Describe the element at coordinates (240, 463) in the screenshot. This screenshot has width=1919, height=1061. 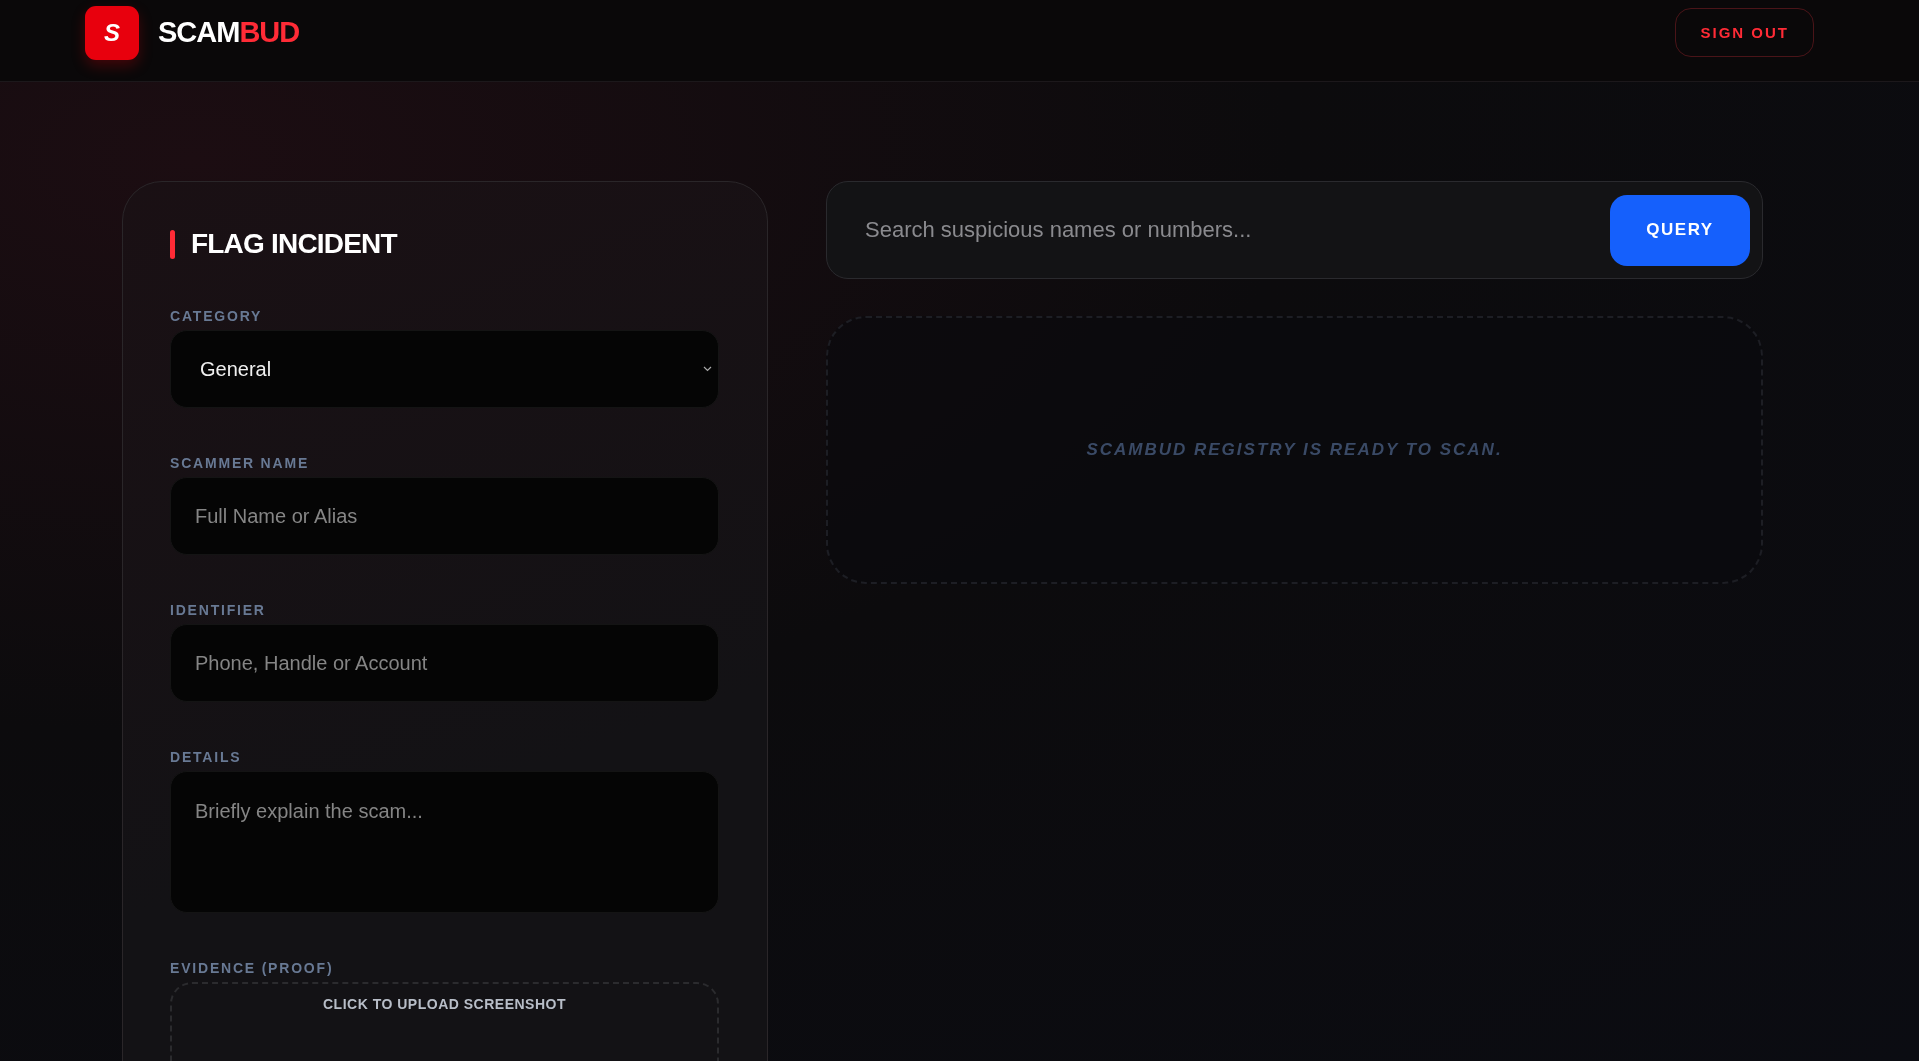
I see `field-label: SCAMMER NAME` at that location.